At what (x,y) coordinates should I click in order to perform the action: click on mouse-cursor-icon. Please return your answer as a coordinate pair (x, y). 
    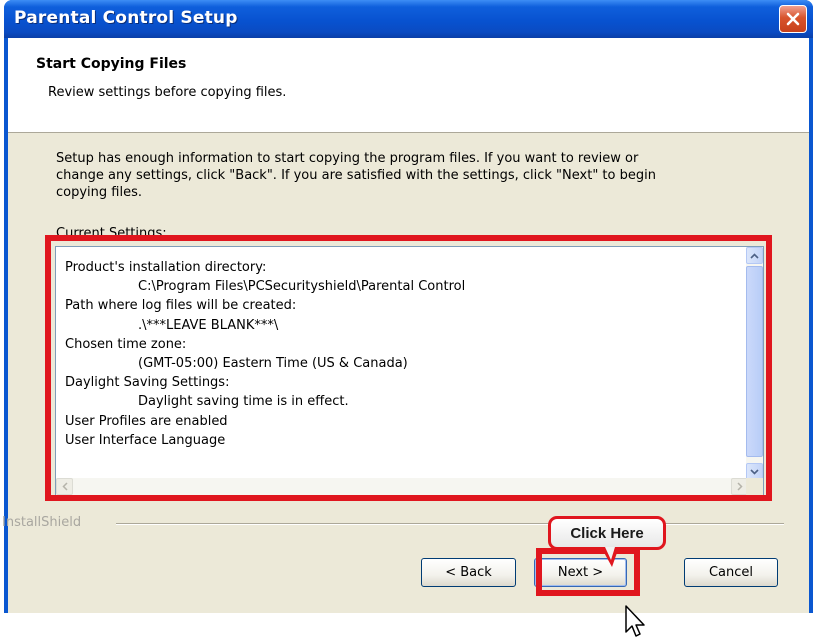
    Looking at the image, I should click on (635, 621).